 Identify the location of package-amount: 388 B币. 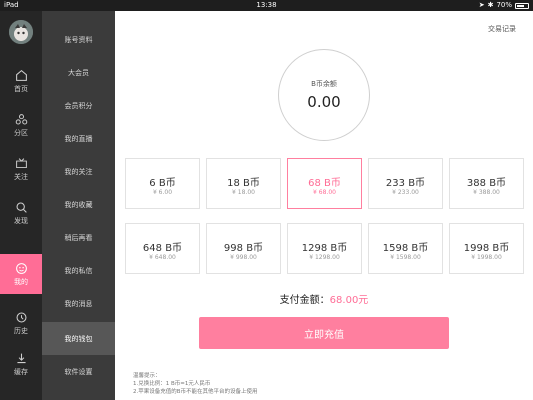
(486, 183).